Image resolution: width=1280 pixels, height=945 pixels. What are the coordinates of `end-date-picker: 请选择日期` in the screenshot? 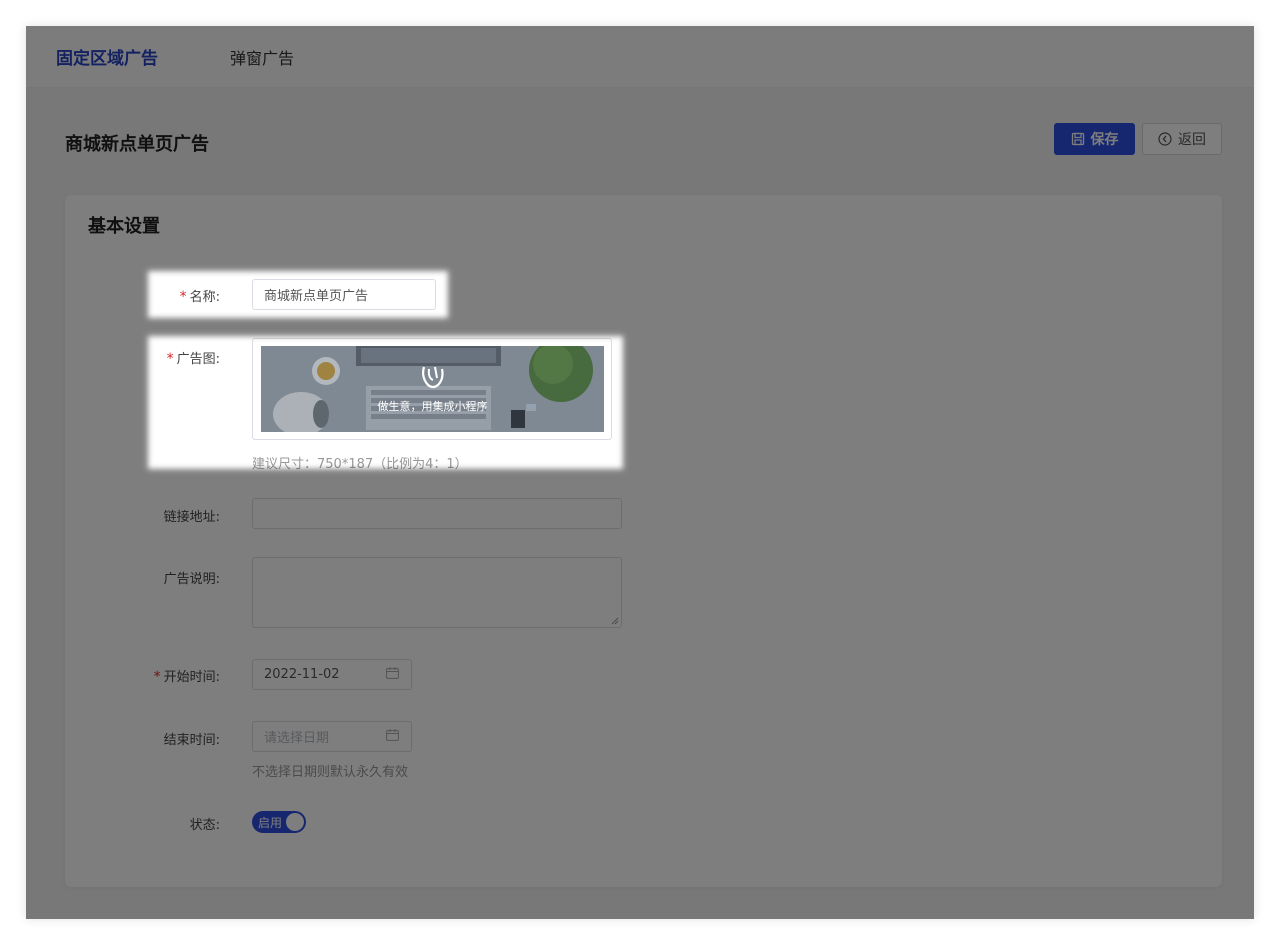 It's located at (332, 736).